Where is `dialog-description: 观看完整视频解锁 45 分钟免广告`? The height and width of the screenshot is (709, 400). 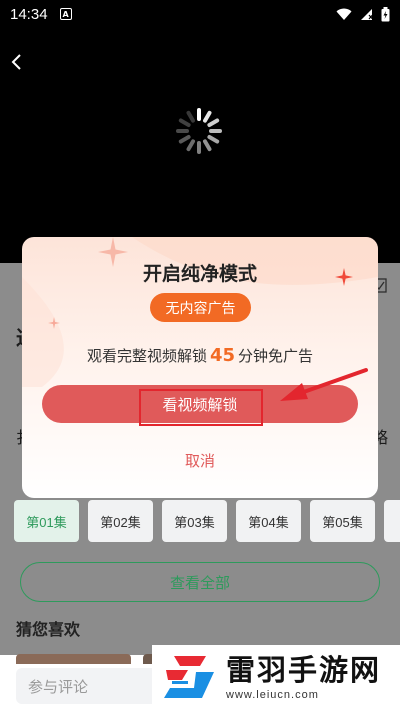 dialog-description: 观看完整视频解锁 45 分钟免广告 is located at coordinates (200, 355).